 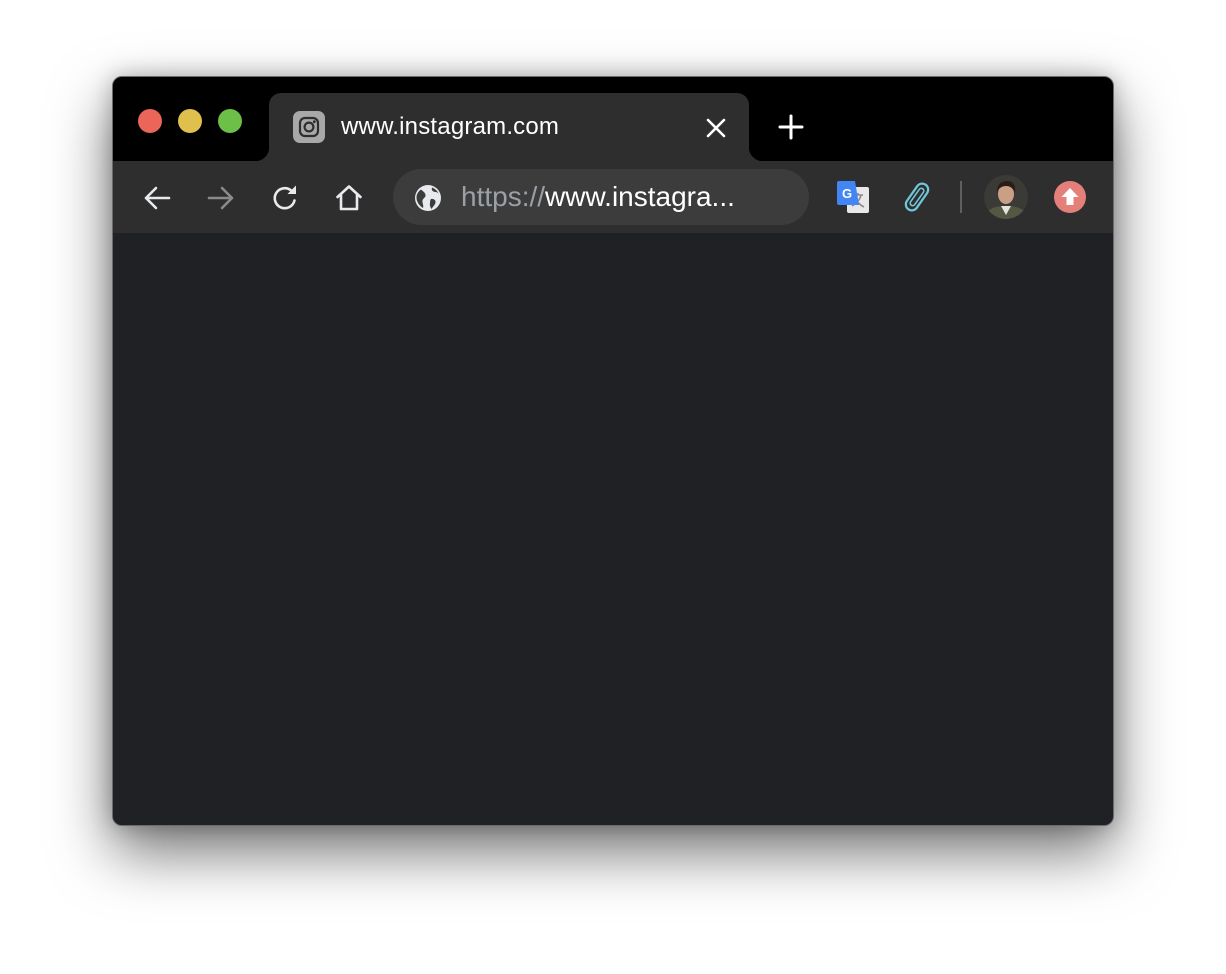 I want to click on close-icon, so click(x=716, y=128).